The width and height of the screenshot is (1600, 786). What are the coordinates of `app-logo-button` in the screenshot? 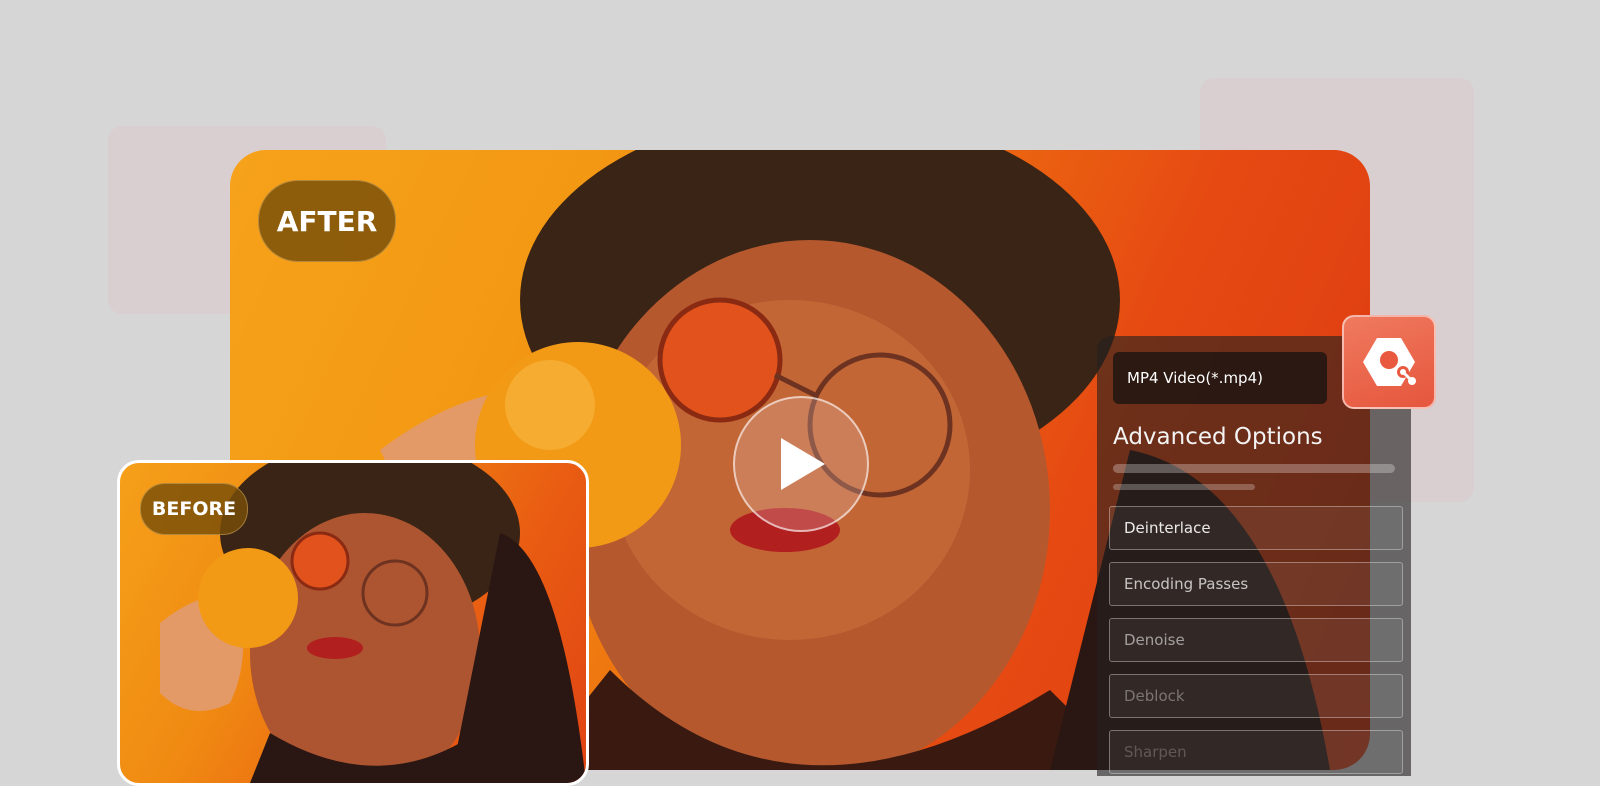 It's located at (1389, 362).